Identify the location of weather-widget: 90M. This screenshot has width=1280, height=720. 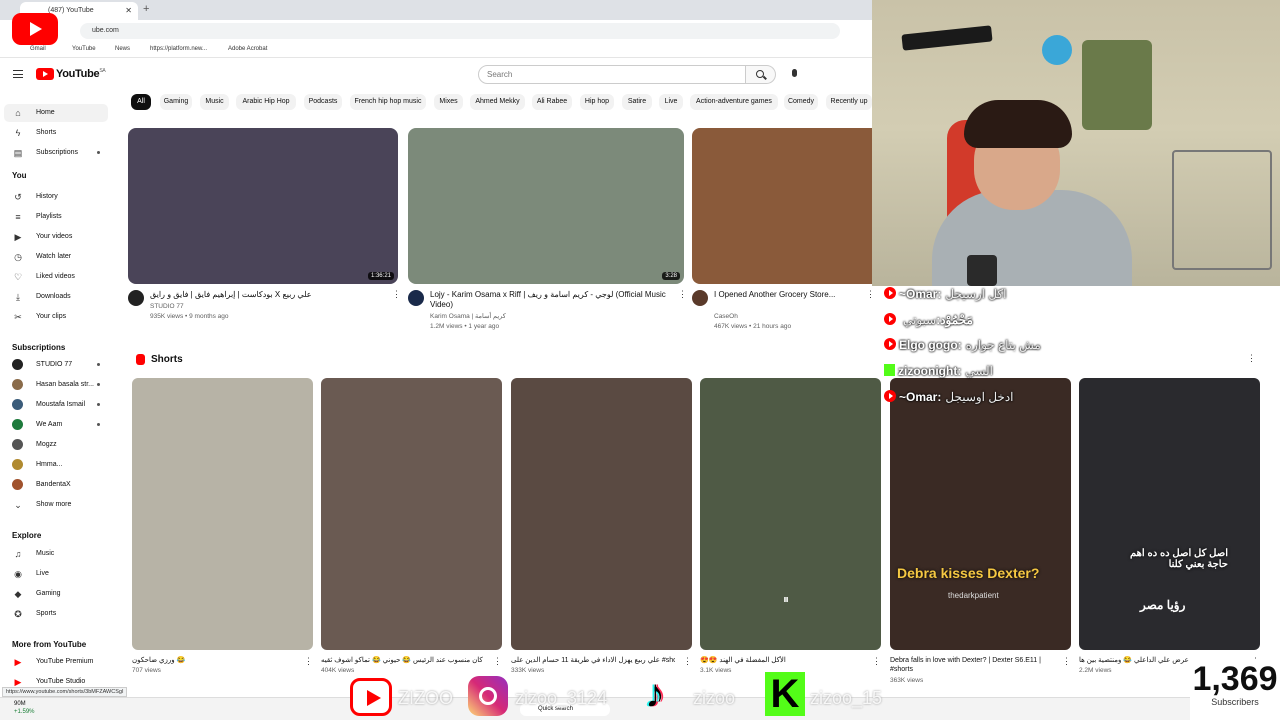
(20, 704).